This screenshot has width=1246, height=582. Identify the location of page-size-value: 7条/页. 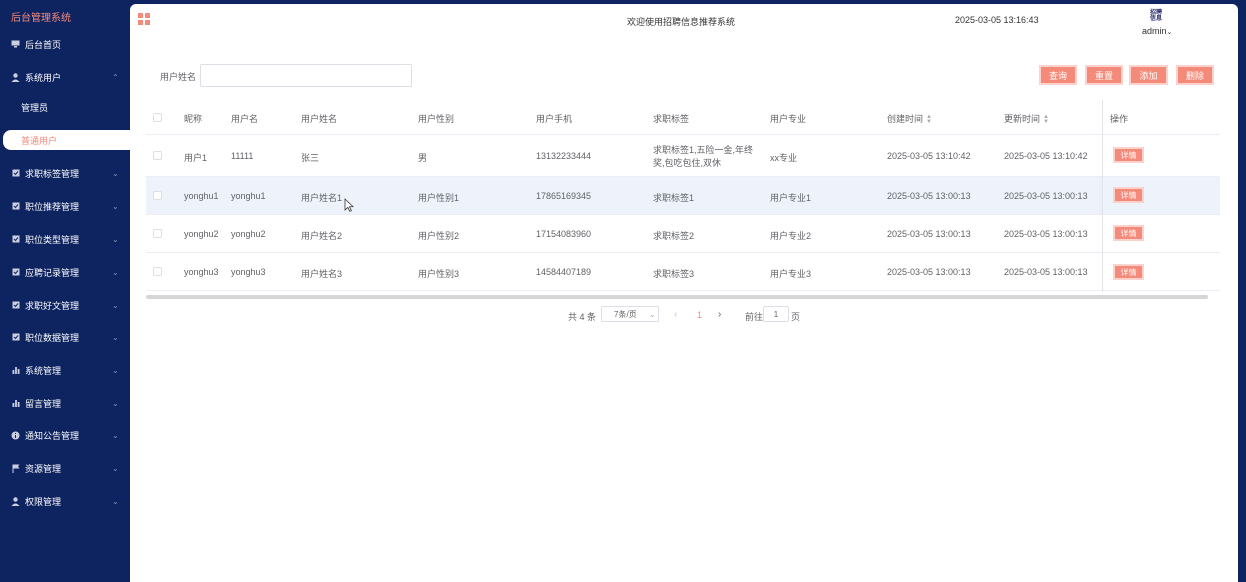
(625, 314).